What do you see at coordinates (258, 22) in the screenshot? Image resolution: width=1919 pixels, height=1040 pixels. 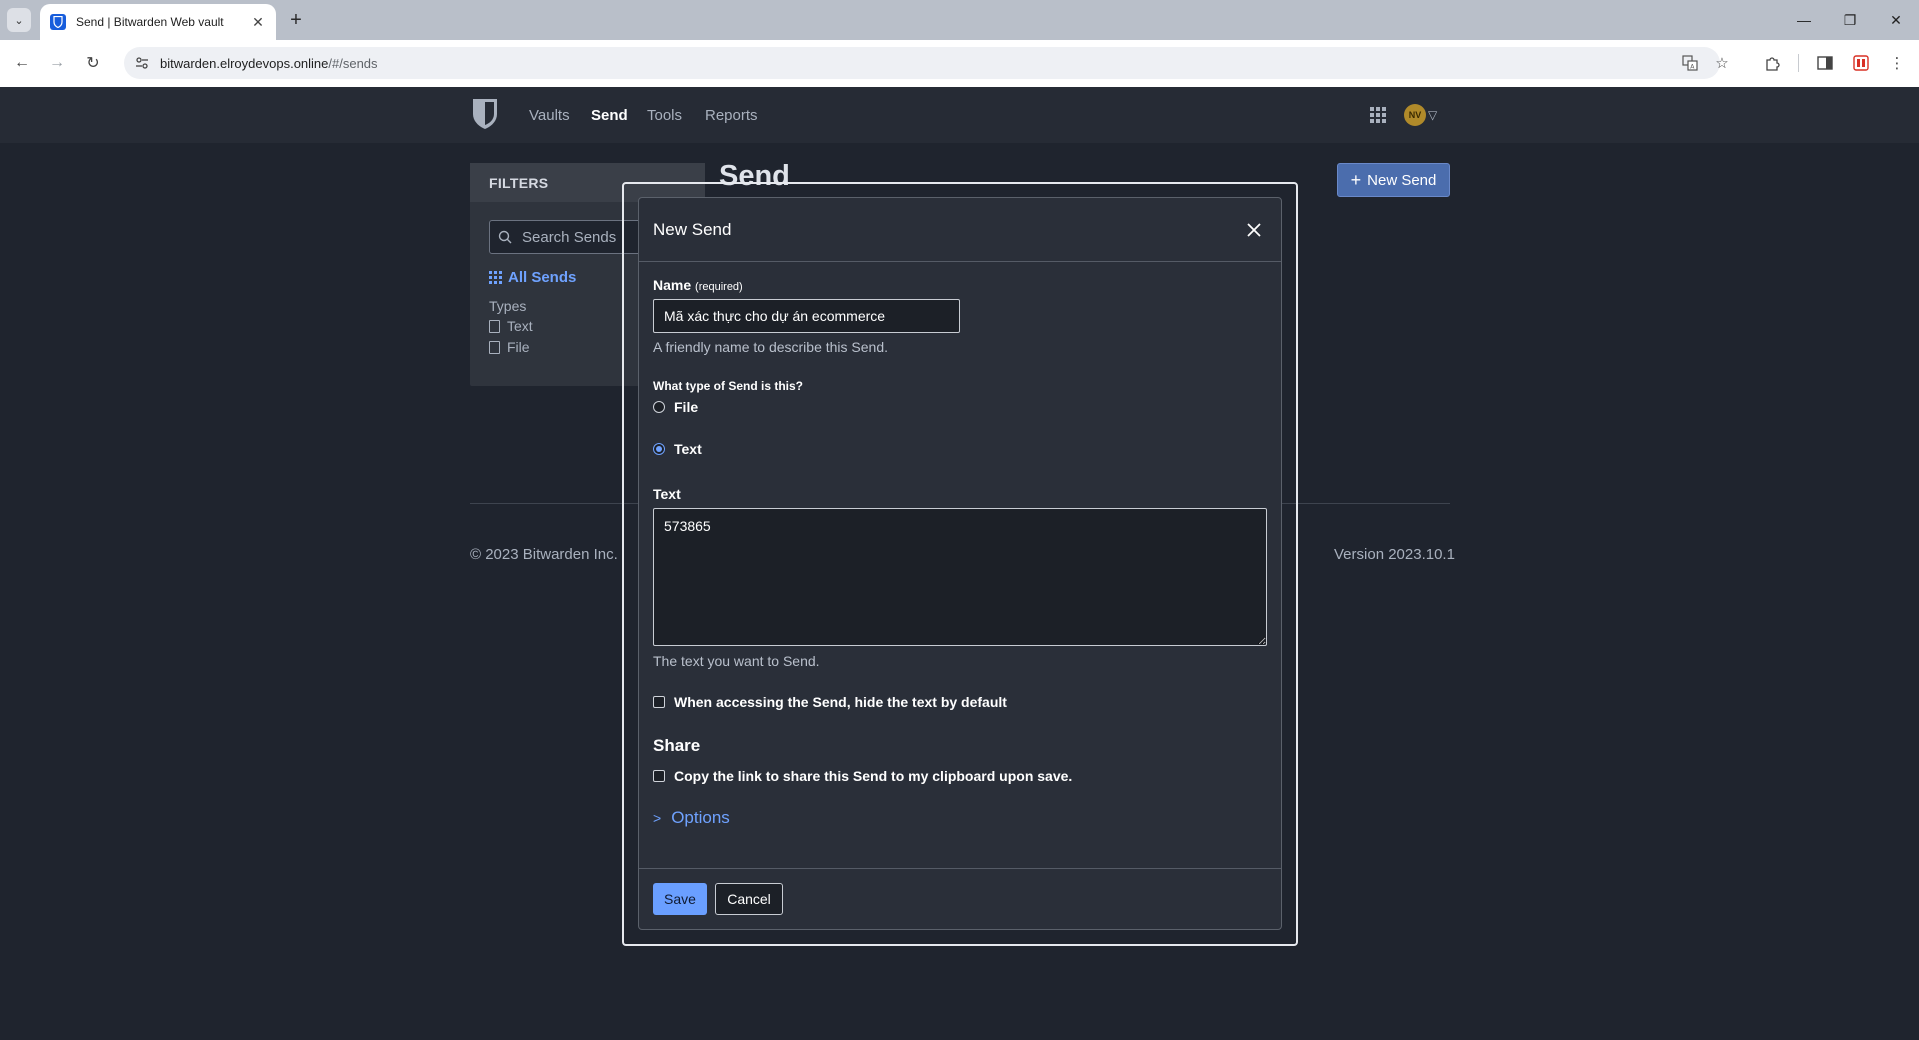 I see `tab-close-icon: ✕` at bounding box center [258, 22].